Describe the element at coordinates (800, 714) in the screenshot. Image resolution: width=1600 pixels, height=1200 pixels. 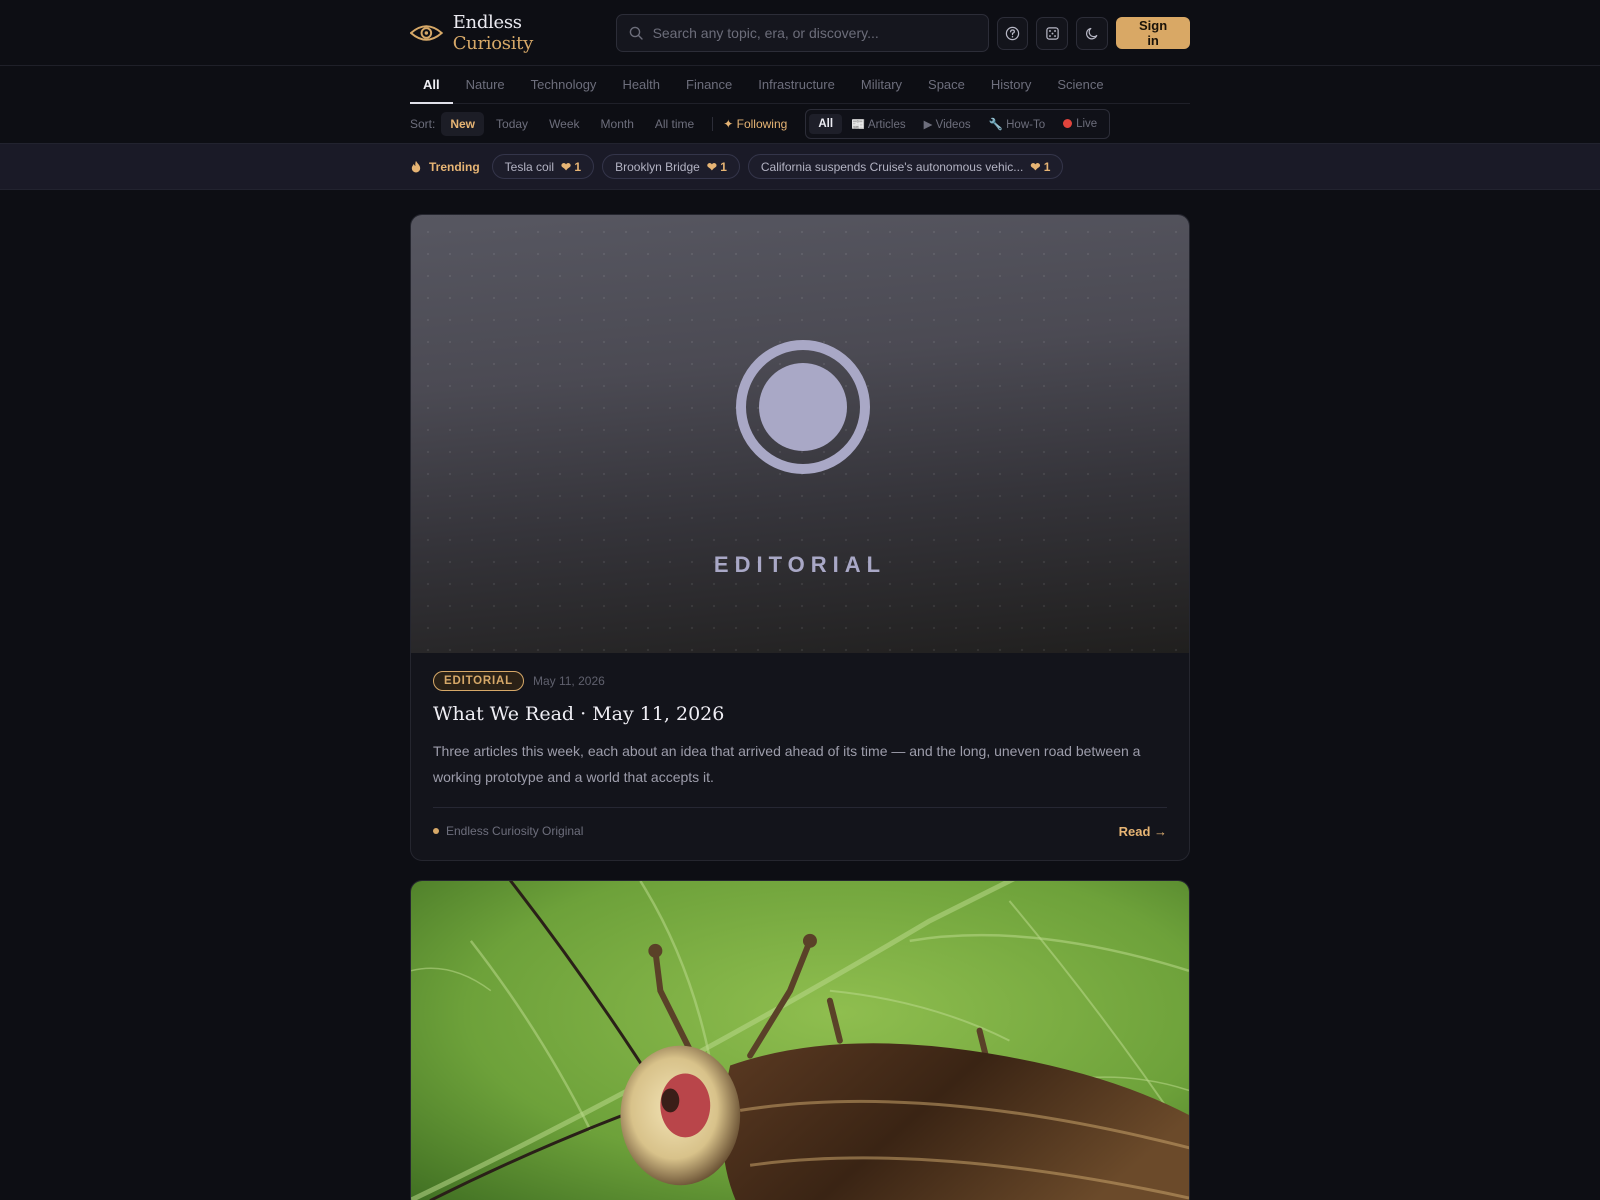
I see `article-title: What We Read · May 11, 2026` at that location.